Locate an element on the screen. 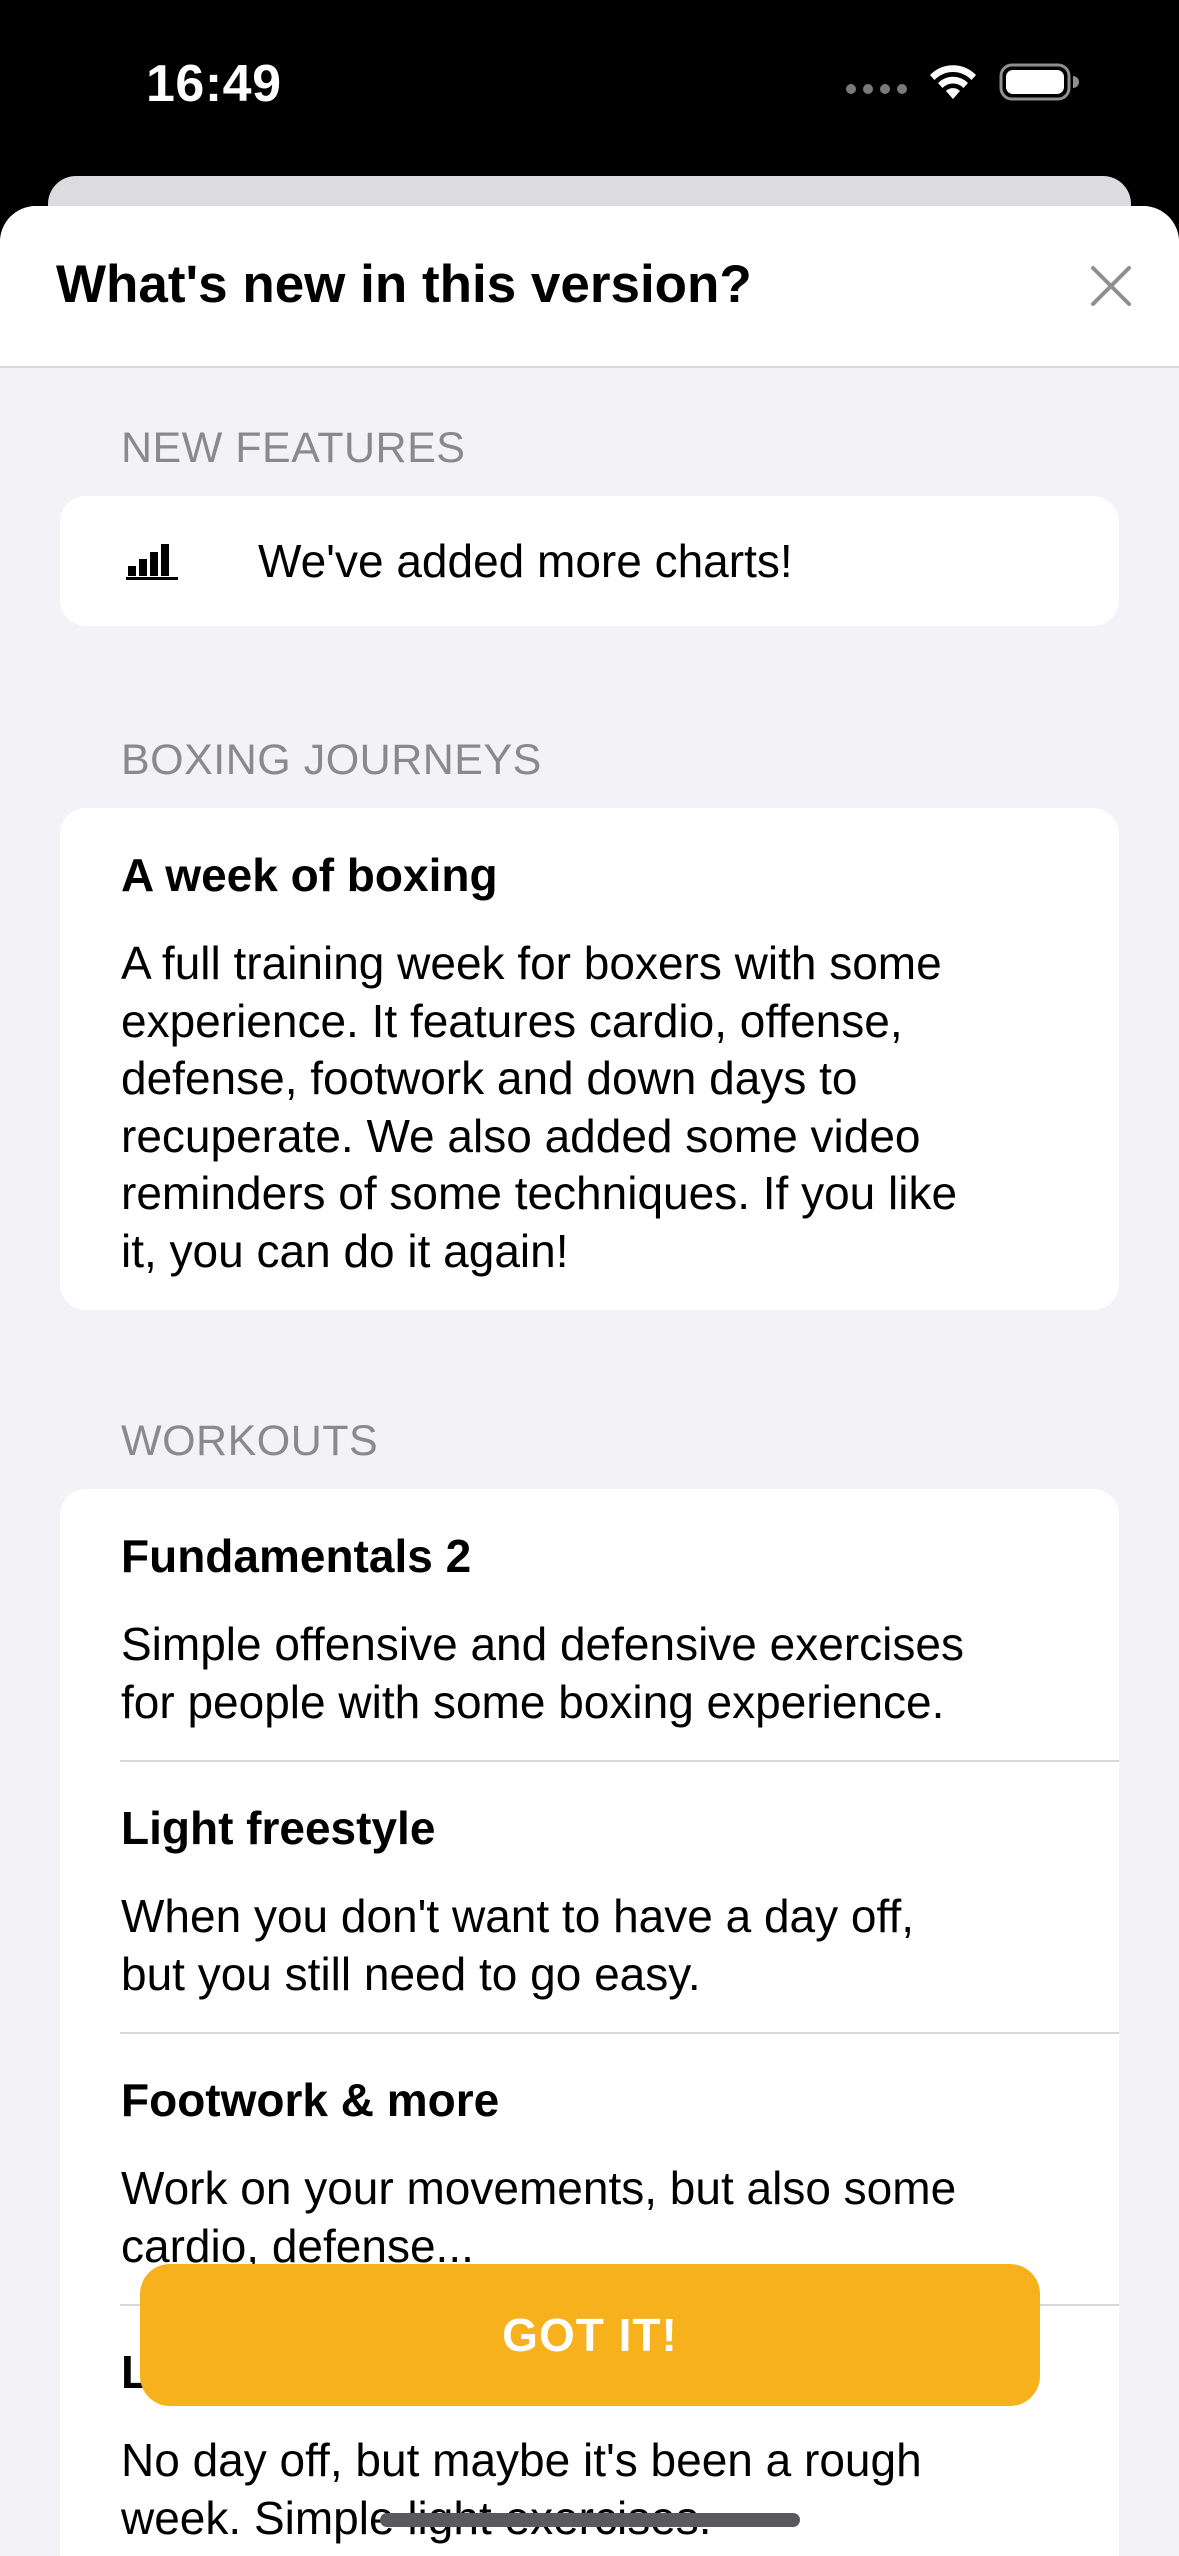  sheet-header: What's new in this version? is located at coordinates (589, 287).